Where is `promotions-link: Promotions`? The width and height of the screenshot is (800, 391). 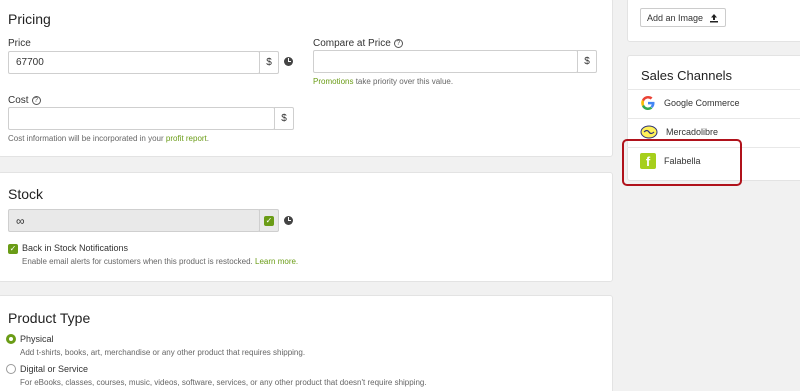 promotions-link: Promotions is located at coordinates (333, 81).